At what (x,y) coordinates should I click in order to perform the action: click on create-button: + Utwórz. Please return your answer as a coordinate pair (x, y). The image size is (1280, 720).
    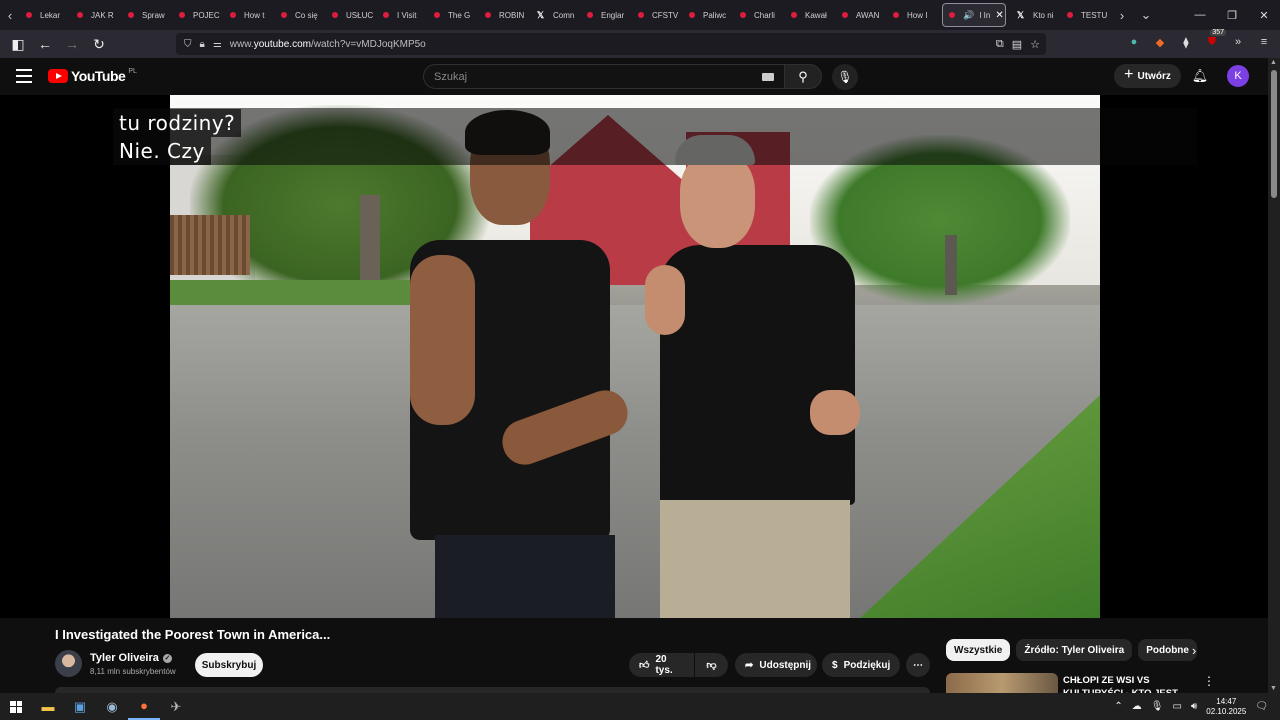
    Looking at the image, I should click on (1147, 76).